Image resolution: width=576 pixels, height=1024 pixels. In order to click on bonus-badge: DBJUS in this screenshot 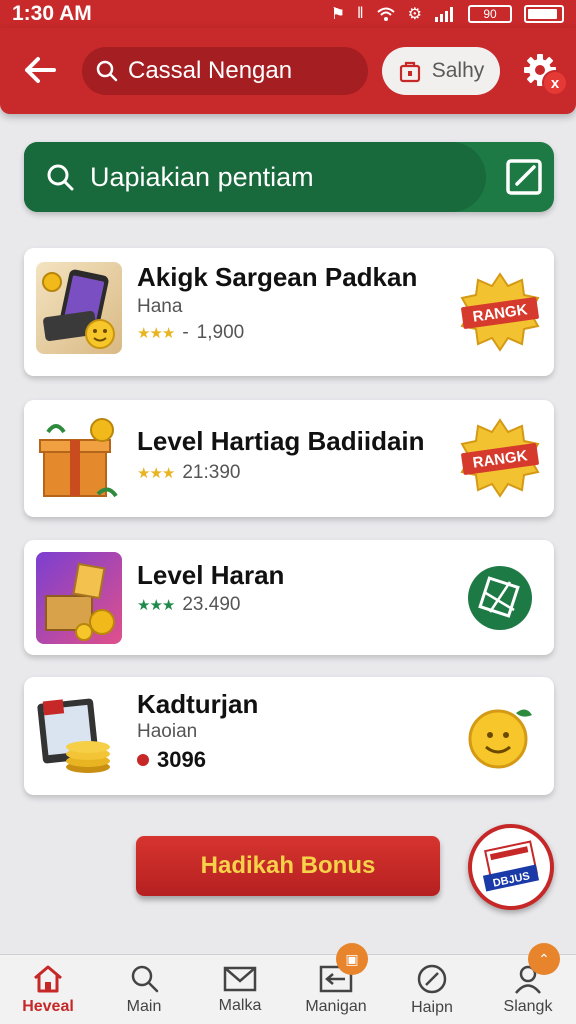, I will do `click(511, 867)`.